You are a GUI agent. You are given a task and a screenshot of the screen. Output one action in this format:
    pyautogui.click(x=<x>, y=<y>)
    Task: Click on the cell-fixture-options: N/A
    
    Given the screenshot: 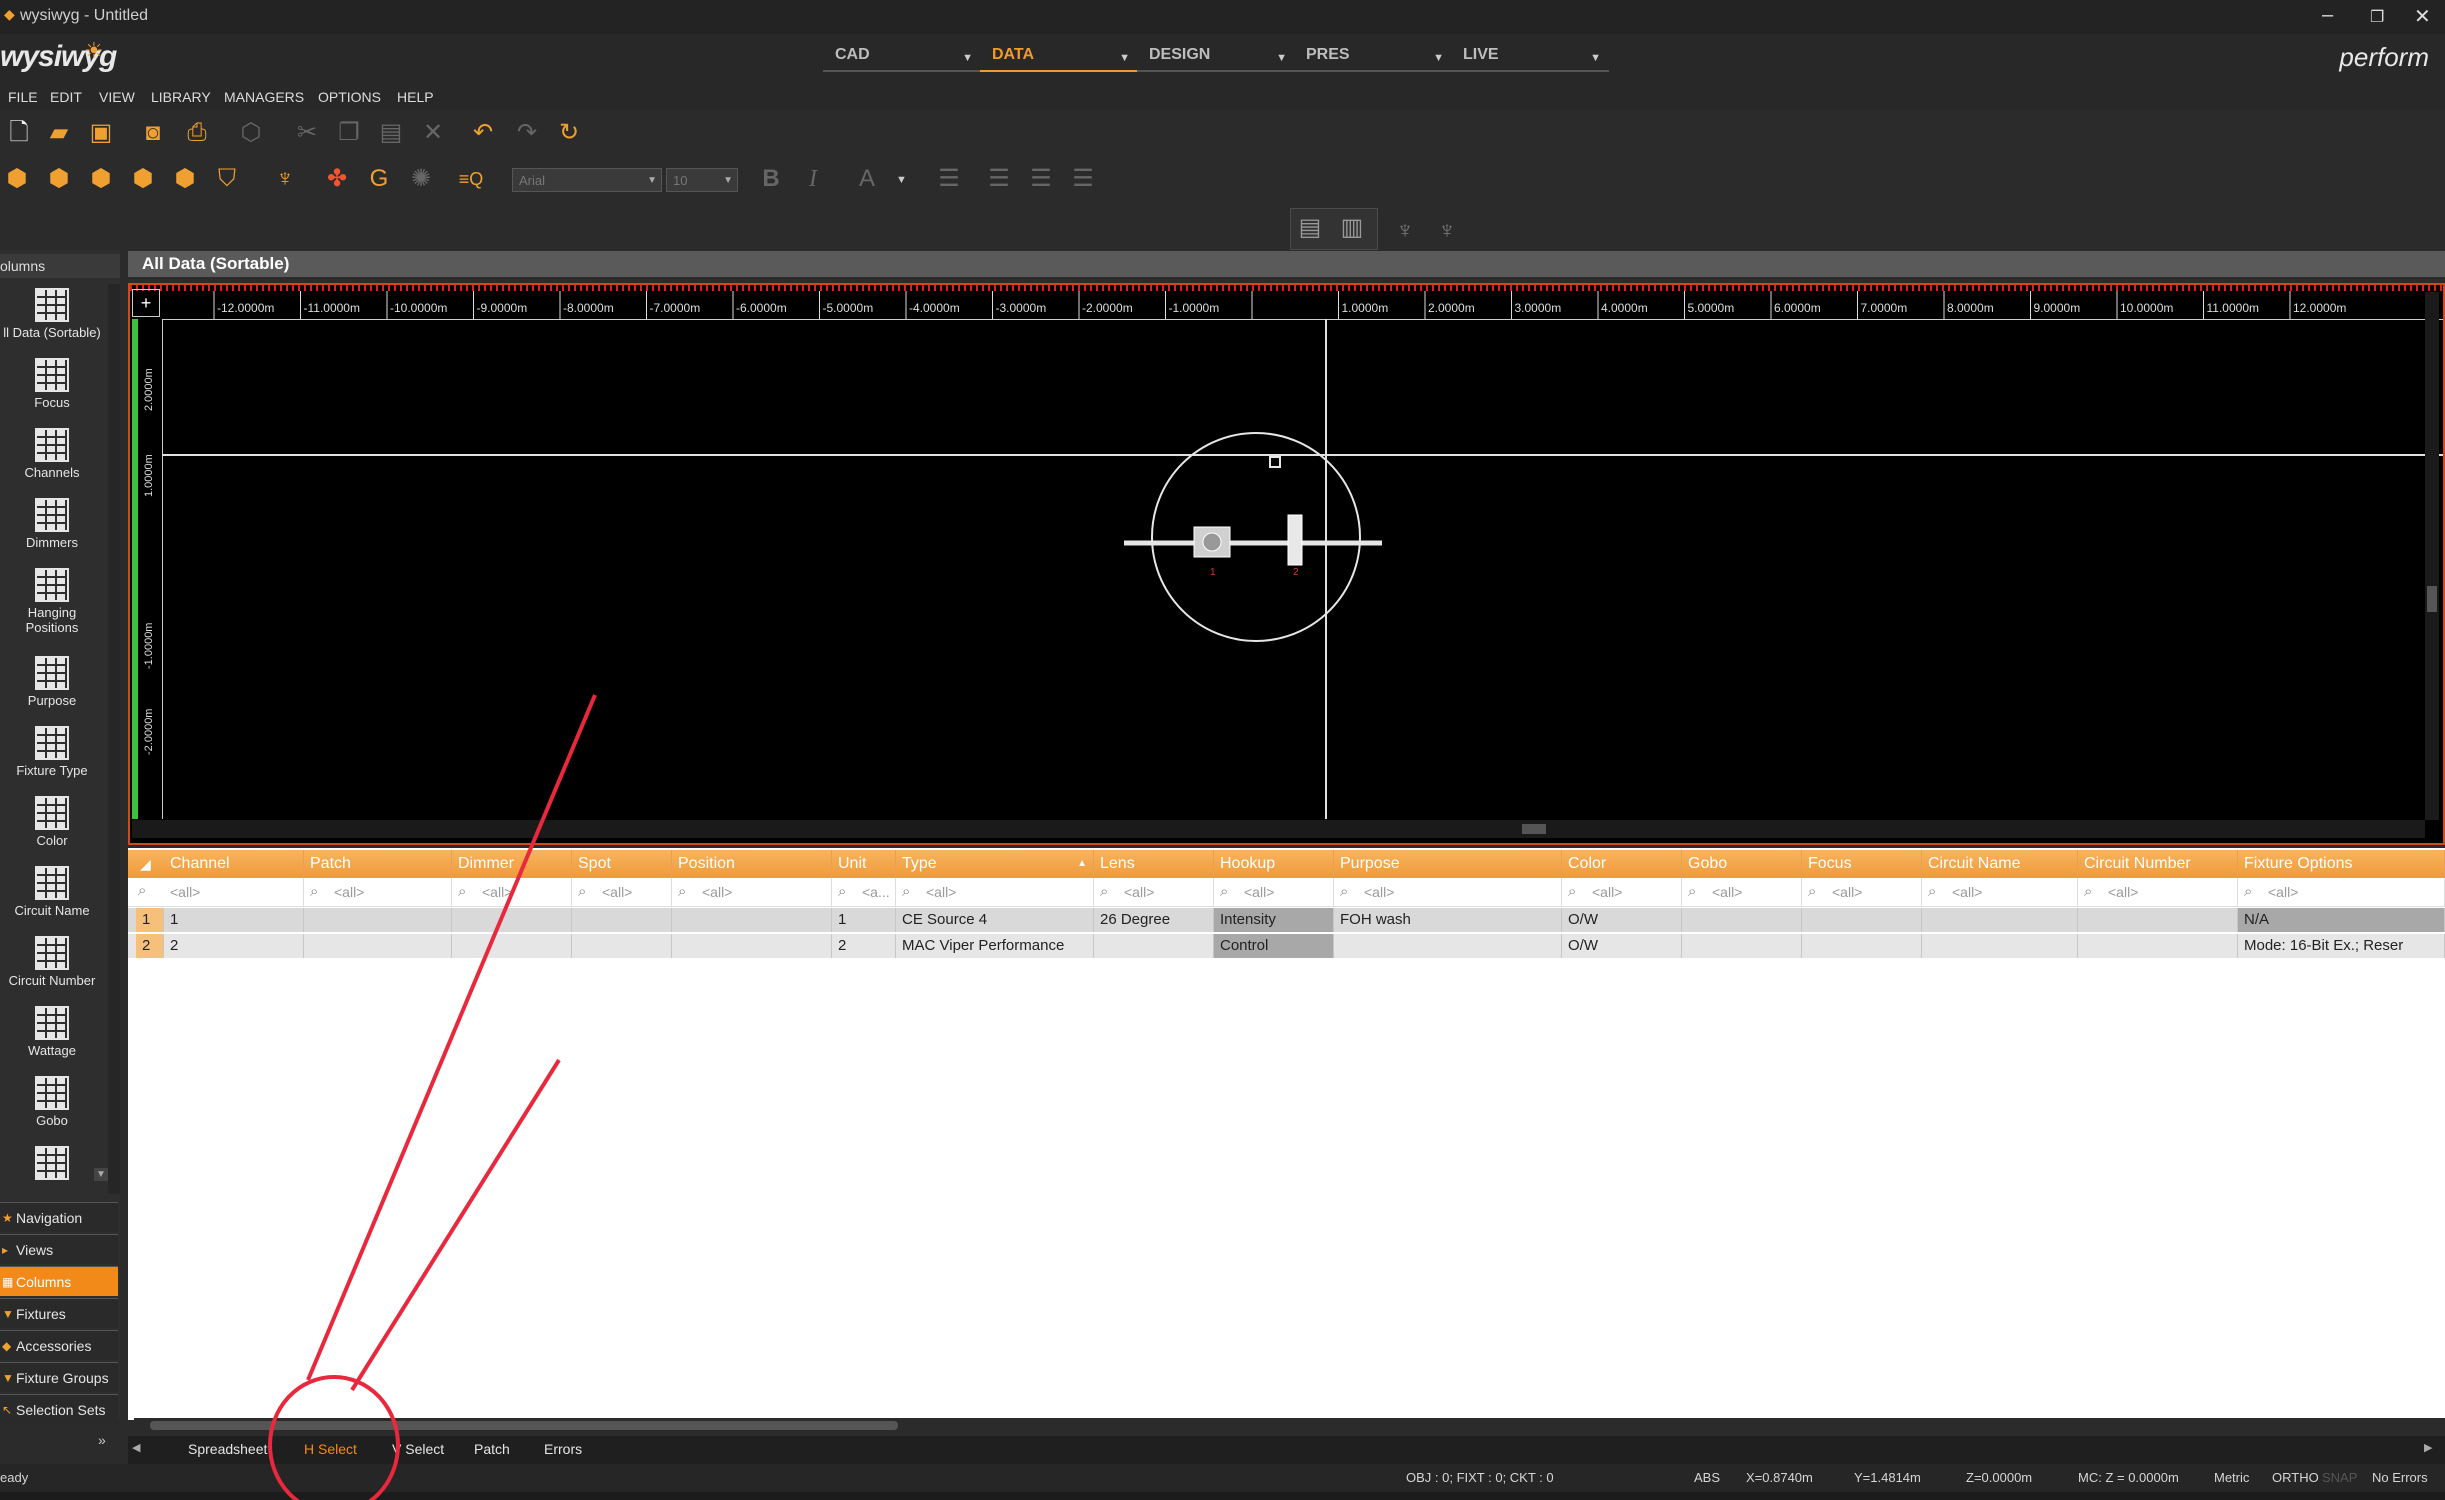 What is the action you would take?
    pyautogui.click(x=2341, y=920)
    